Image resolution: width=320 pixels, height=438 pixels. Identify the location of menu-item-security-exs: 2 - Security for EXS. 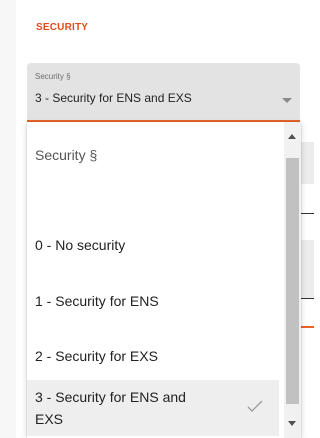
(153, 356).